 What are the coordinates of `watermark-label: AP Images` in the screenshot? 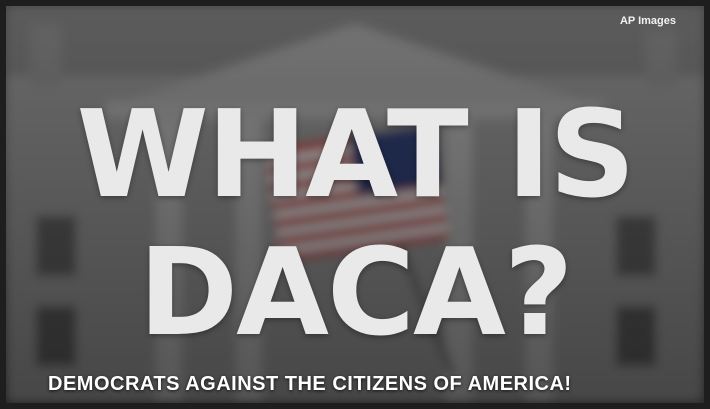 It's located at (647, 21).